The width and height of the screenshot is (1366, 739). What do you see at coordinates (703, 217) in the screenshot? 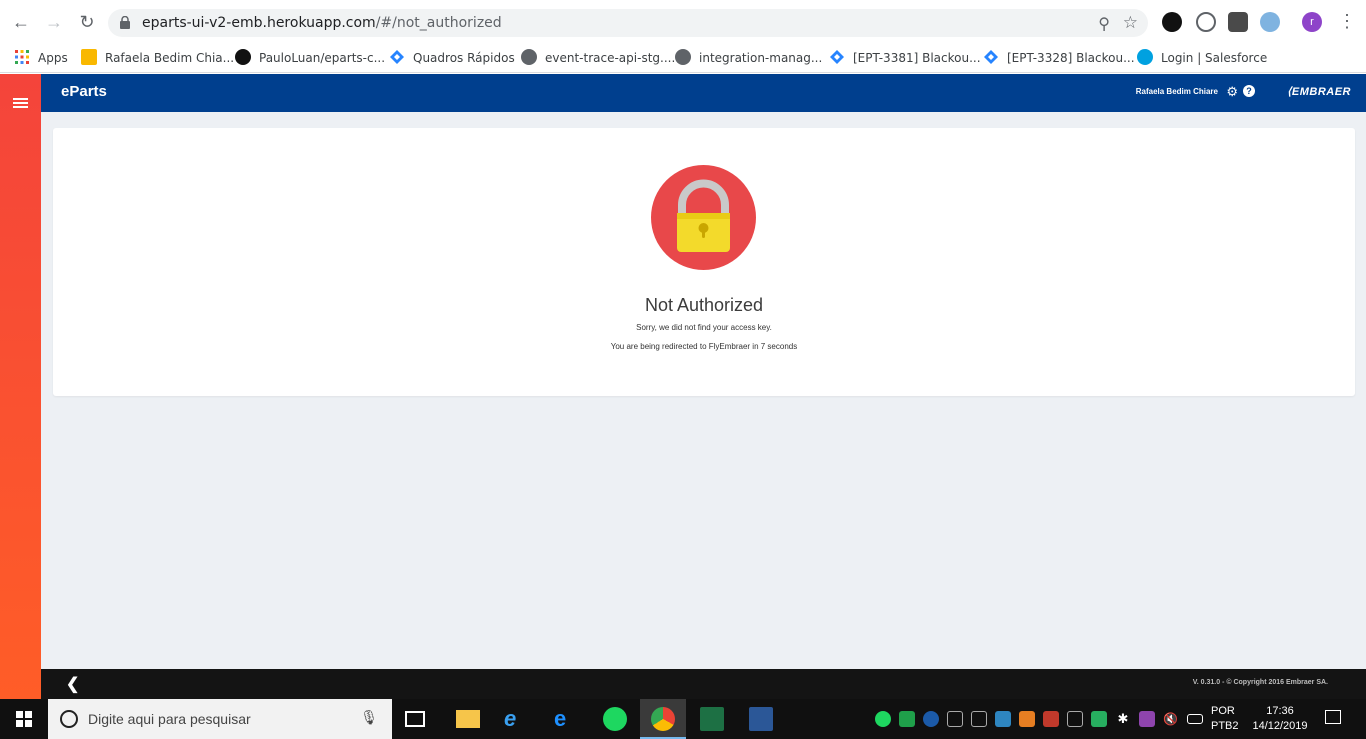
I see `lock-illustration-icon` at bounding box center [703, 217].